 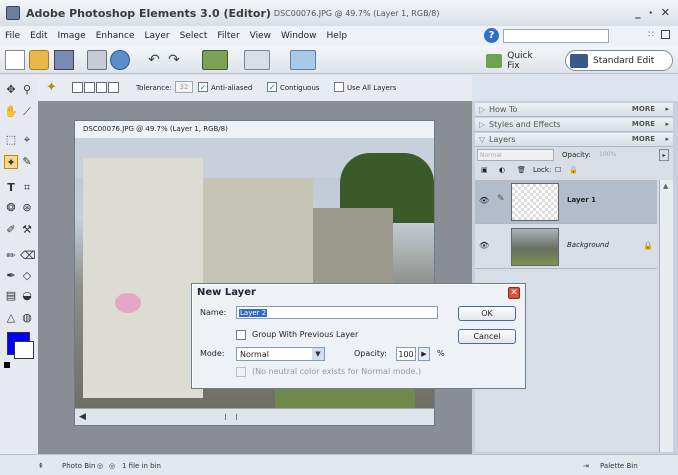 What do you see at coordinates (424, 354) in the screenshot?
I see `opacity-slider-arrow-icon: ▶` at bounding box center [424, 354].